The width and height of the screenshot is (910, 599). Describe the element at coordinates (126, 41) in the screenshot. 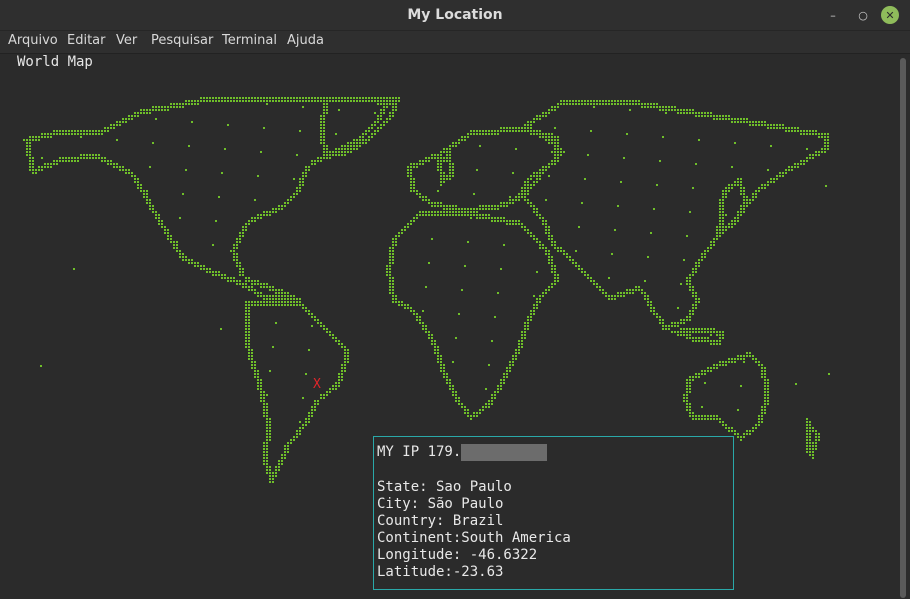

I see `menu-ver: Ver` at that location.